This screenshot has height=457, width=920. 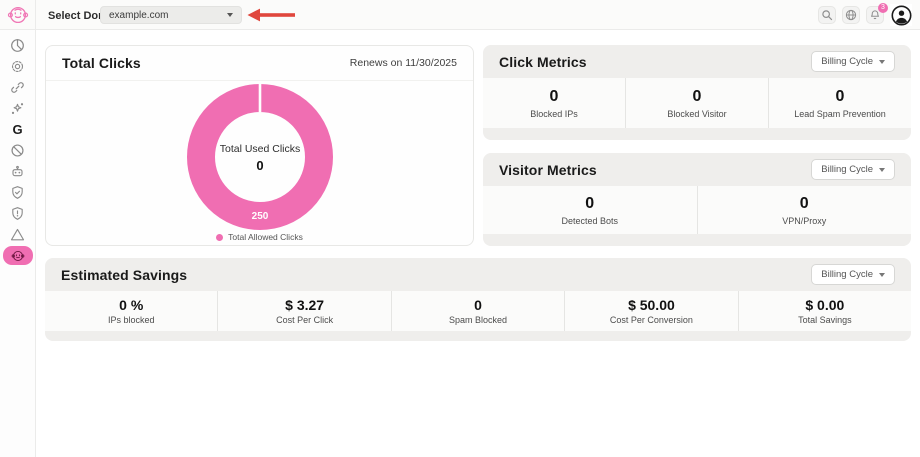 I want to click on stat-cost-per-click: $ 3.27 Cost Per Click, so click(x=305, y=311).